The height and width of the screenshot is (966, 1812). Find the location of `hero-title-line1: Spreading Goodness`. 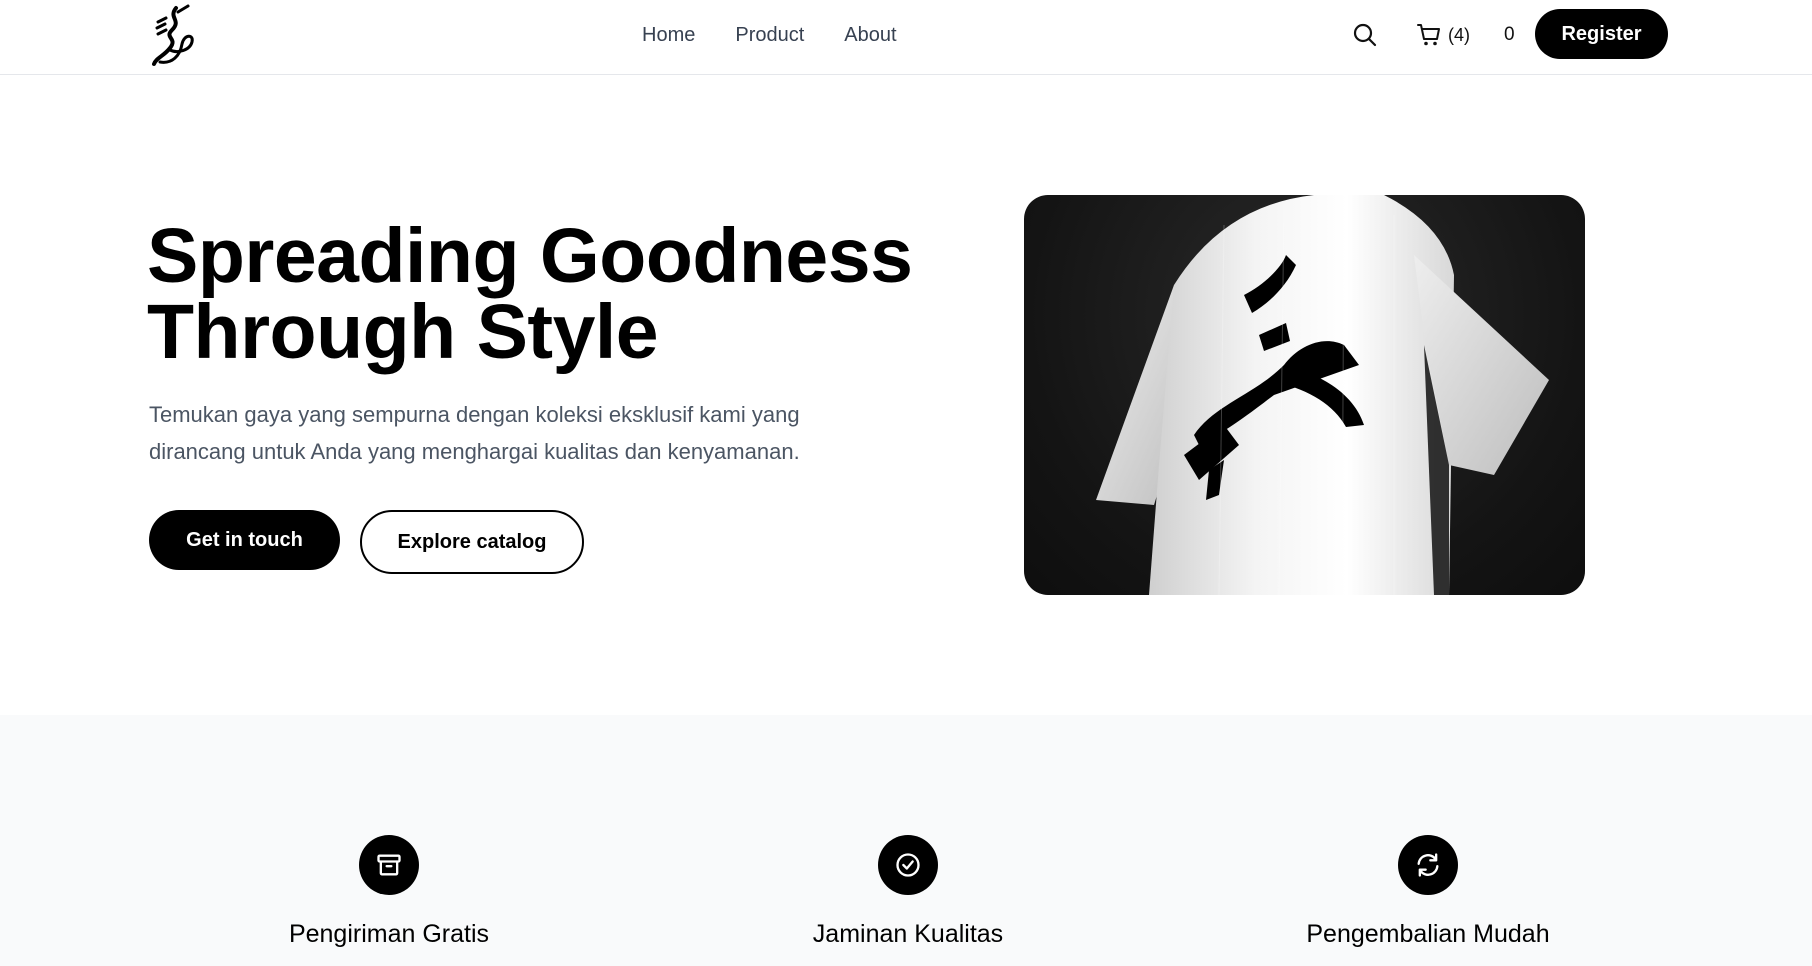

hero-title-line1: Spreading Goodness is located at coordinates (530, 256).